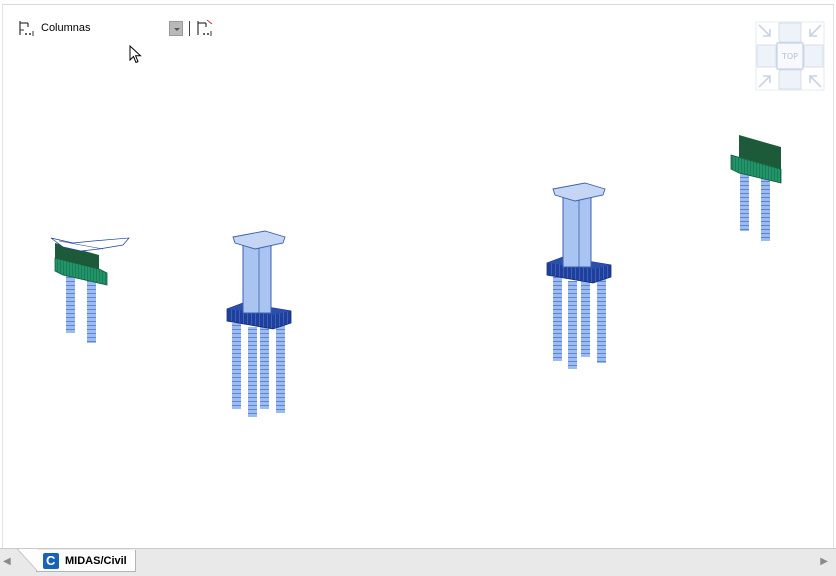 This screenshot has height=576, width=836. I want to click on pier-1-piles, so click(258, 369).